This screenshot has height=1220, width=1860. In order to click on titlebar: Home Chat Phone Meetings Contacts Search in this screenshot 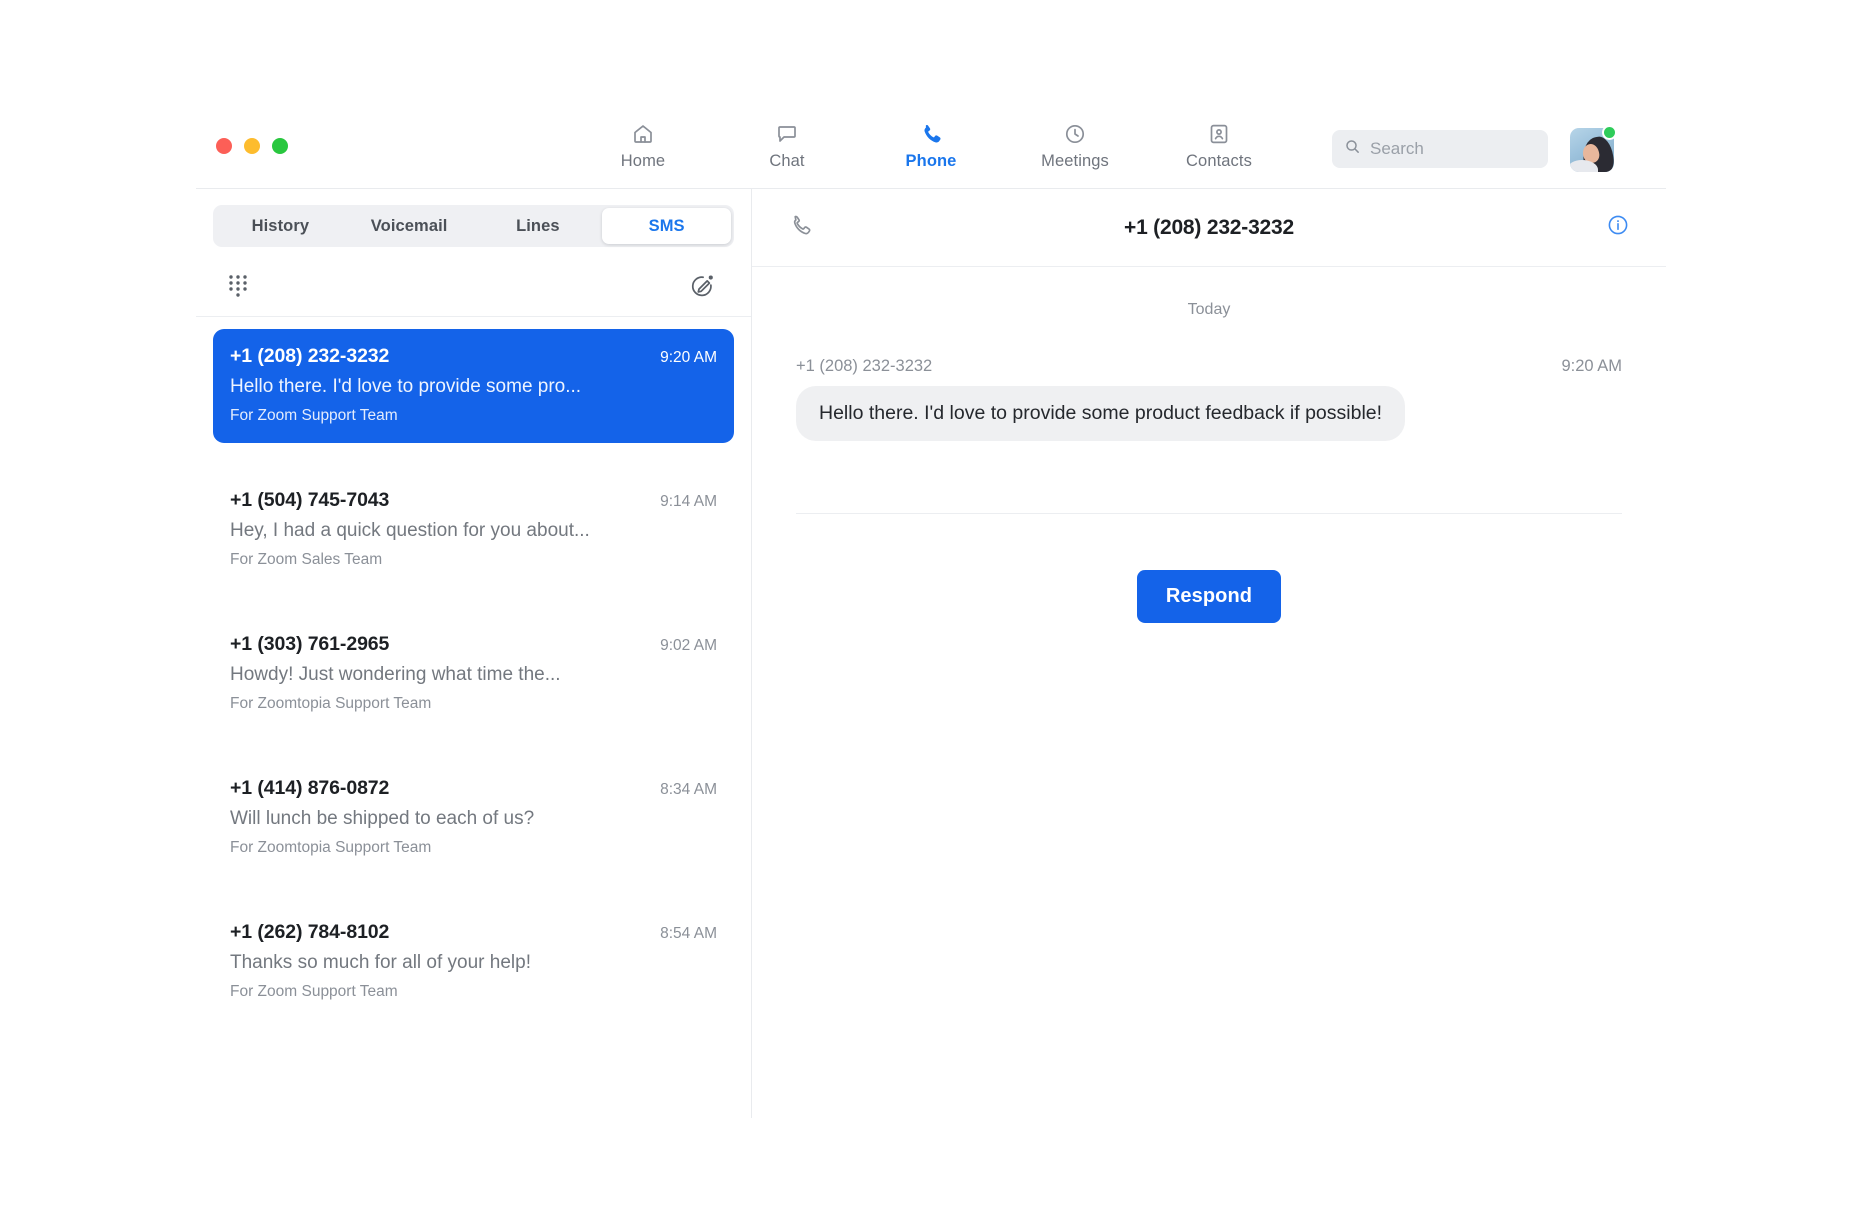, I will do `click(931, 148)`.